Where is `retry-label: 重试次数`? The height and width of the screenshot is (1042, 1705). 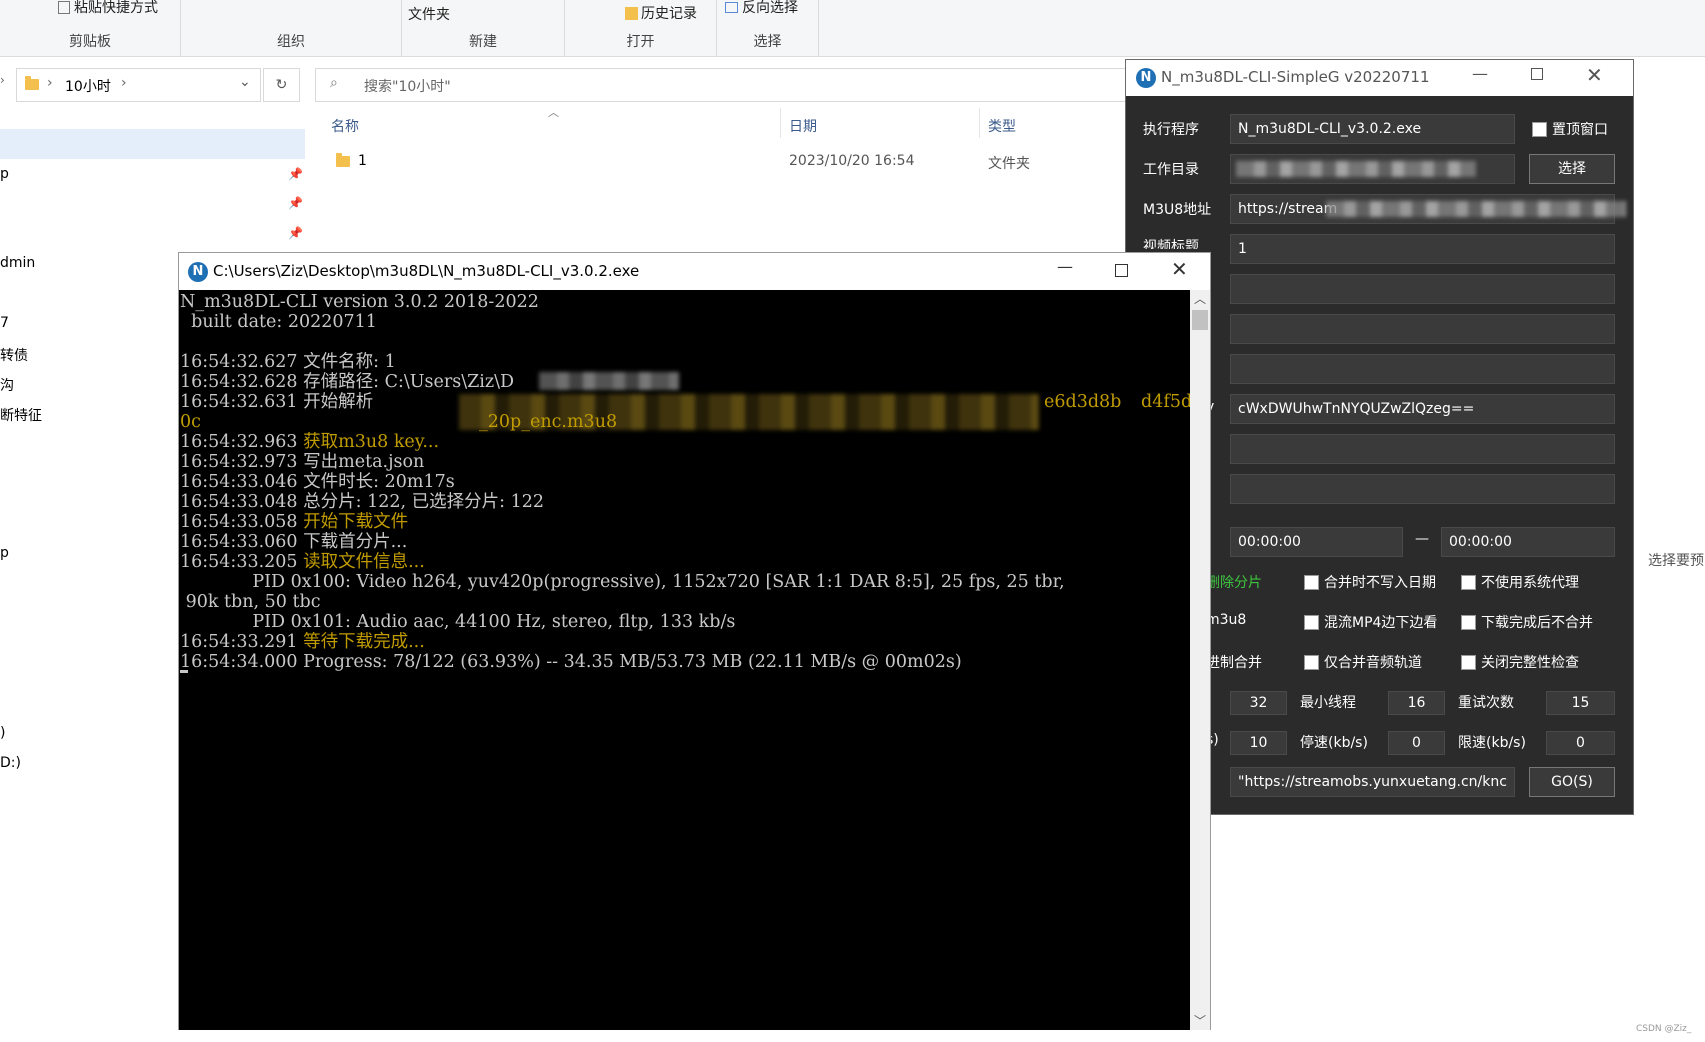
retry-label: 重试次数 is located at coordinates (1486, 703).